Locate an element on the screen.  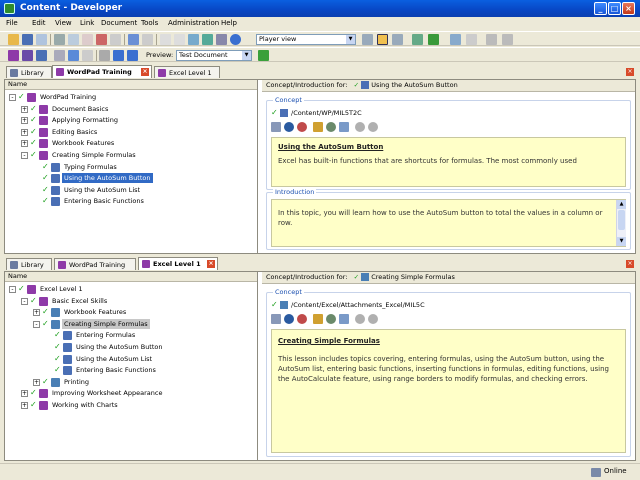
menu-edit: Edit is located at coordinates (39, 23).